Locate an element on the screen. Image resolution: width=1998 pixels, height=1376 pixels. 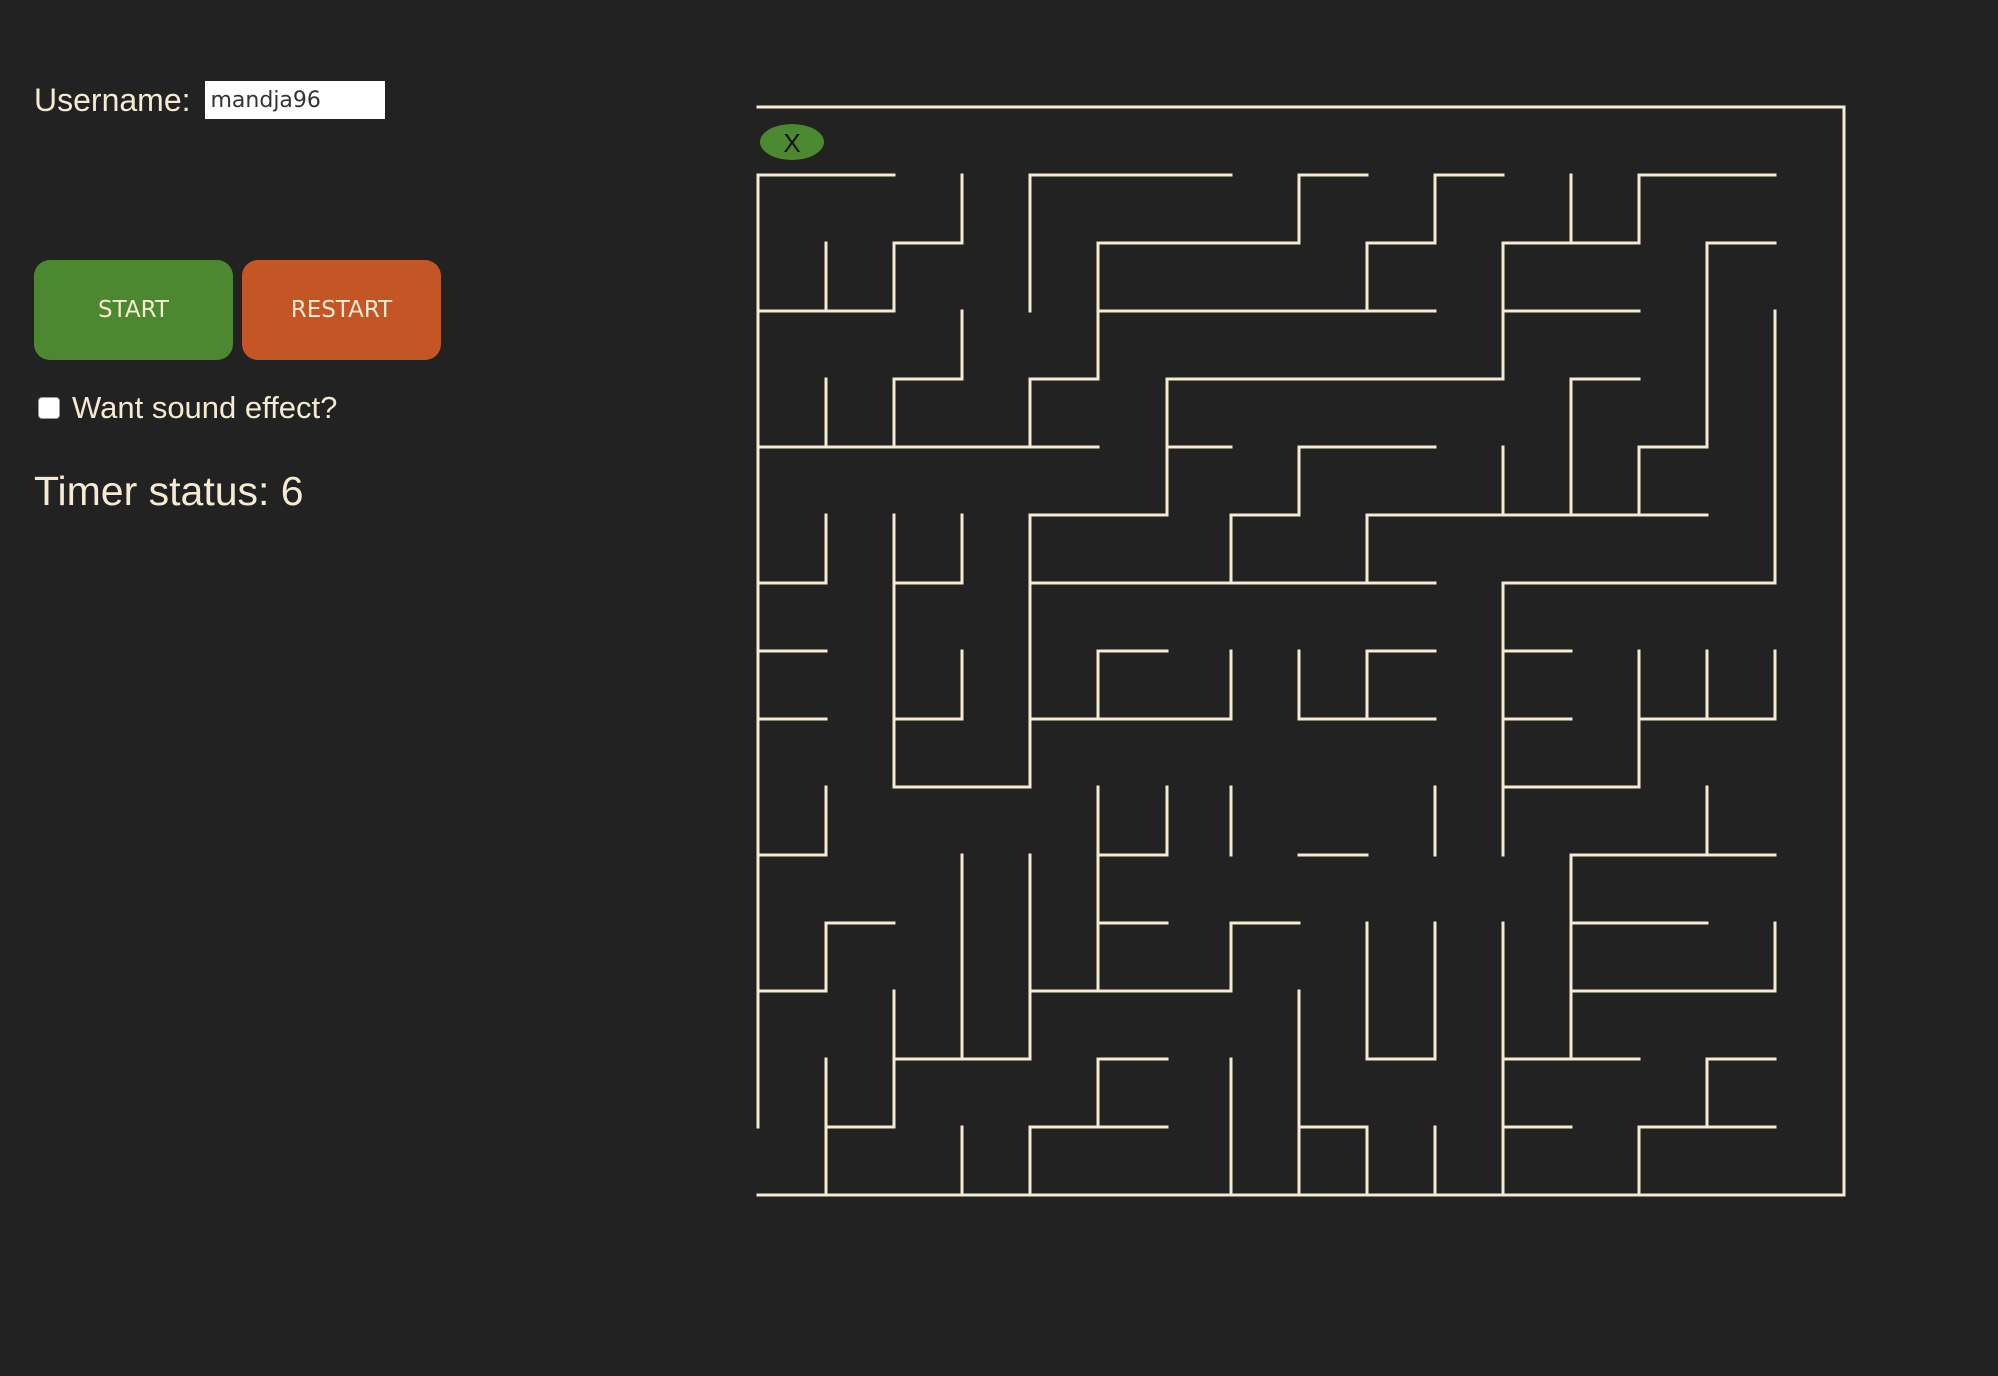
player-marker: X is located at coordinates (791, 143).